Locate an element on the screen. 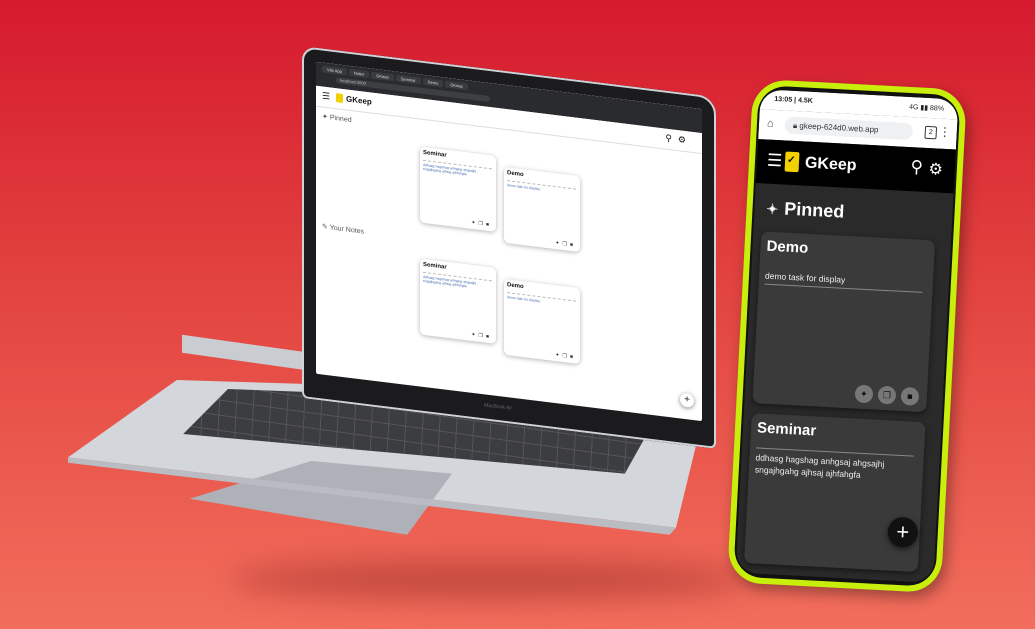  browser-tab: Seminar is located at coordinates (408, 79).